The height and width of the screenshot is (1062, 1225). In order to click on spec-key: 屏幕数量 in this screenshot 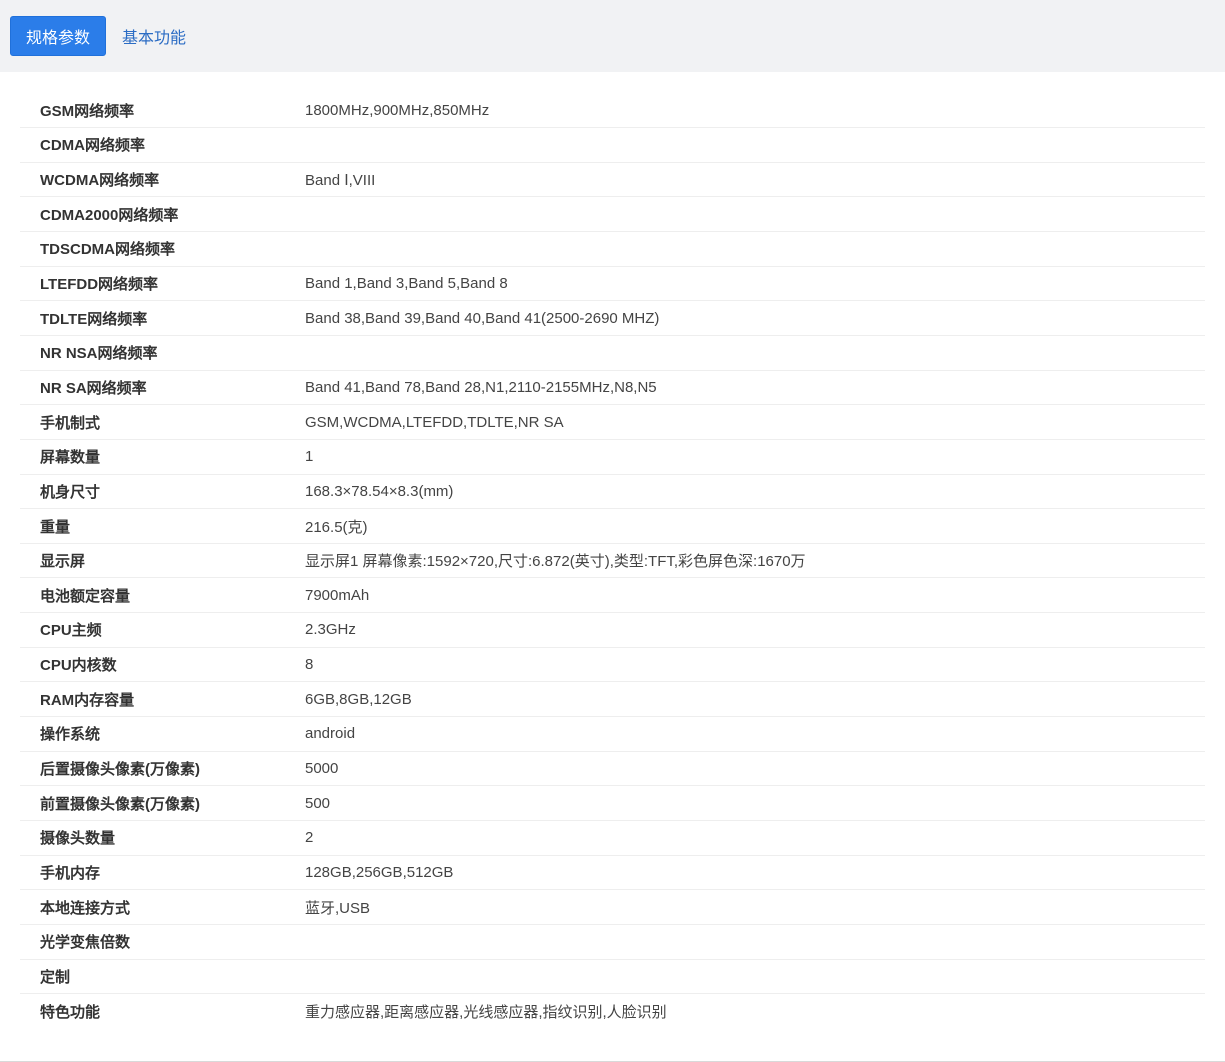, I will do `click(162, 457)`.